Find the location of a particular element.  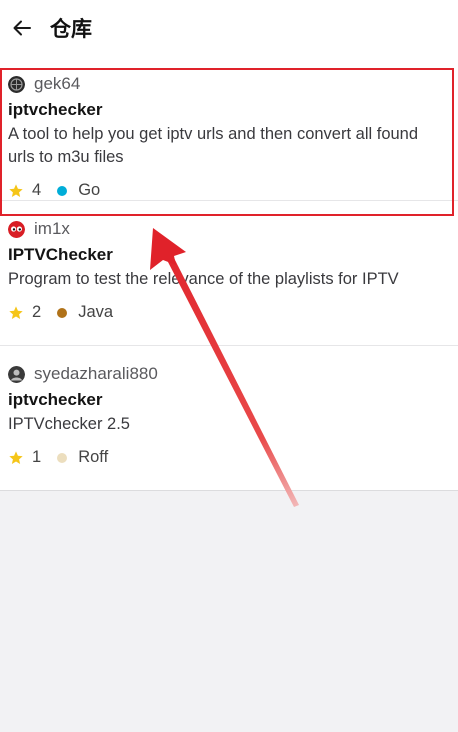

owner-avatar-gek64 is located at coordinates (16, 84).